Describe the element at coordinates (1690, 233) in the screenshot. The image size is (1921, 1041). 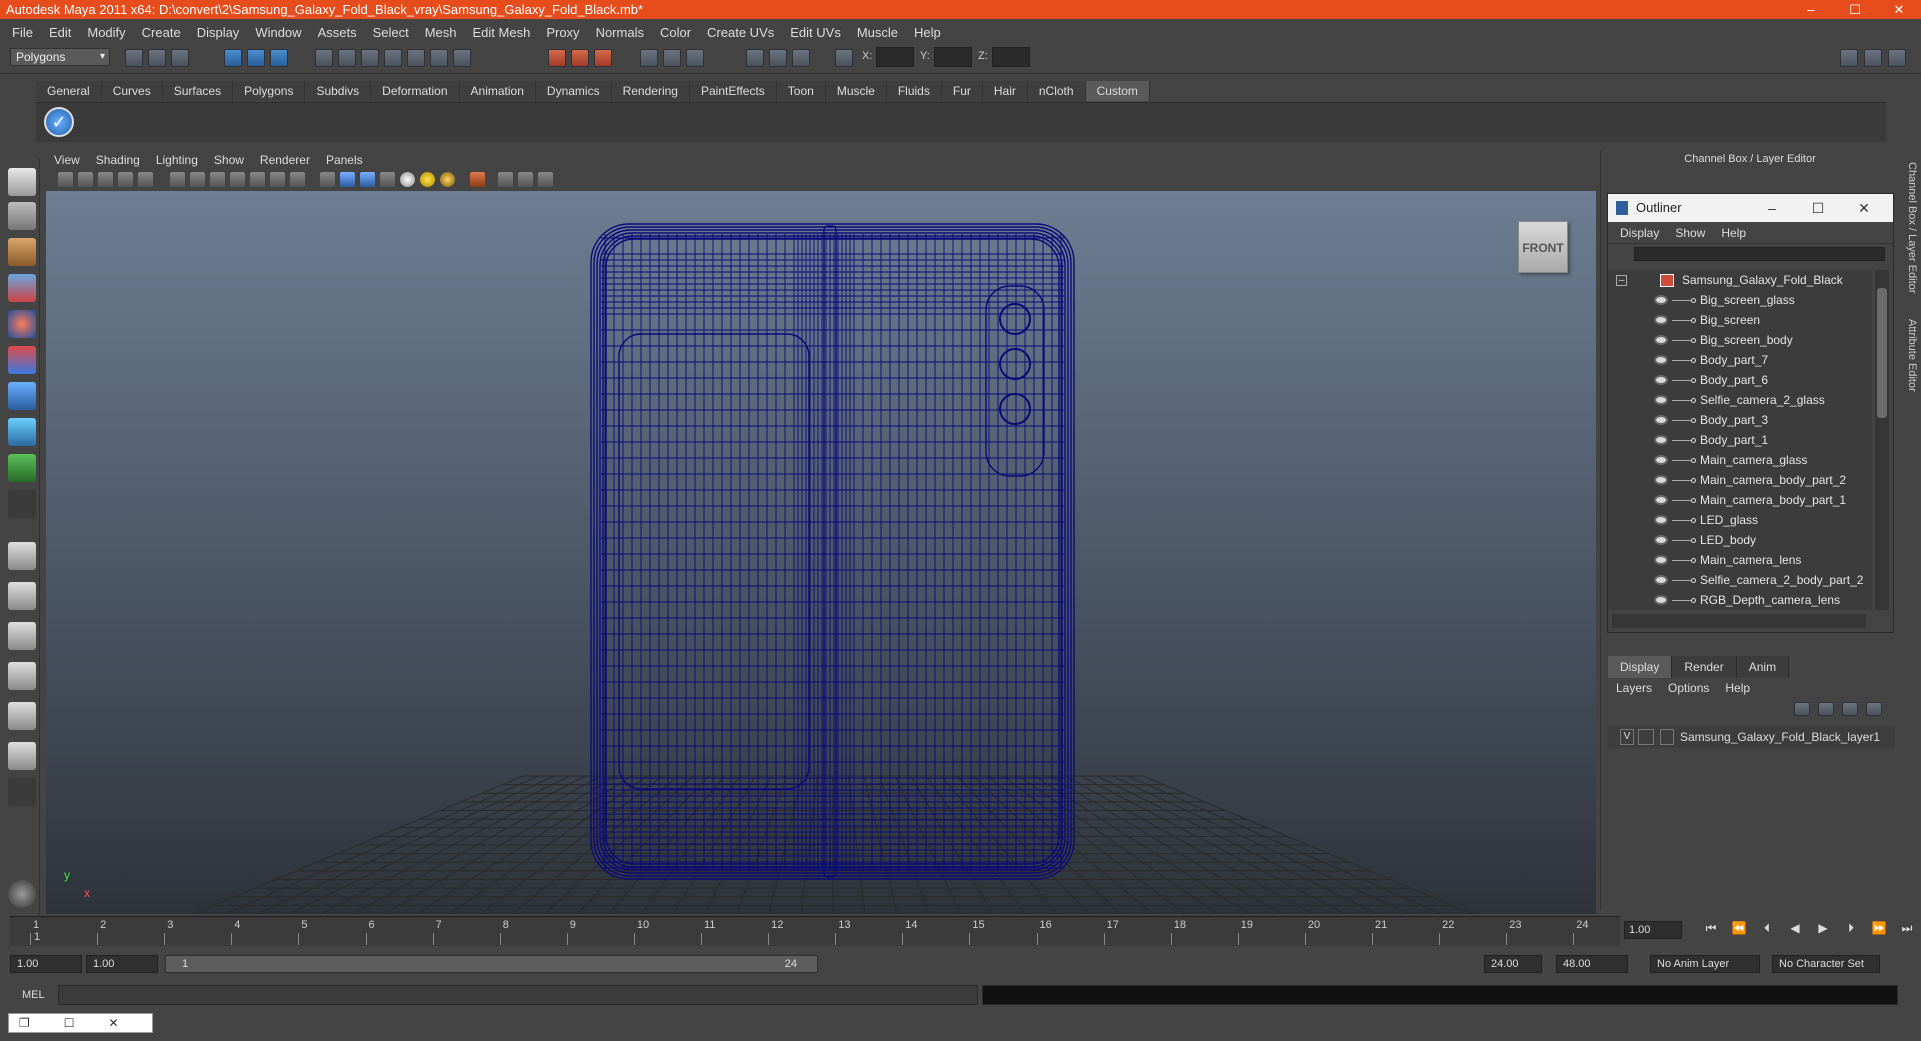
I see `outliner-menu-show: Show` at that location.